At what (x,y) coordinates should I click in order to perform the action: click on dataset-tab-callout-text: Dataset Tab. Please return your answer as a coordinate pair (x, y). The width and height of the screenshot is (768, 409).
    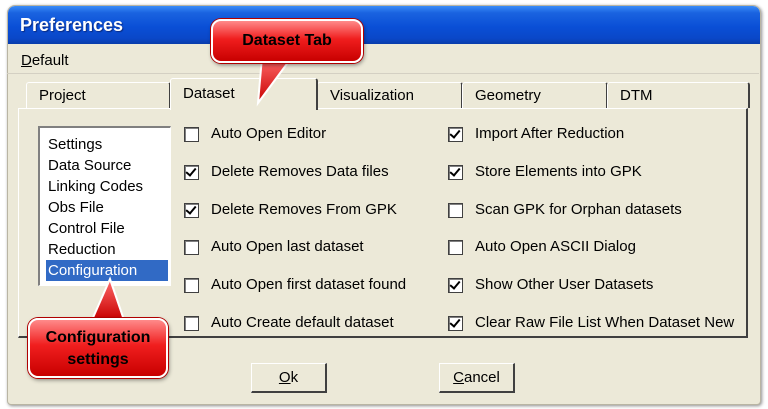
    Looking at the image, I should click on (287, 40).